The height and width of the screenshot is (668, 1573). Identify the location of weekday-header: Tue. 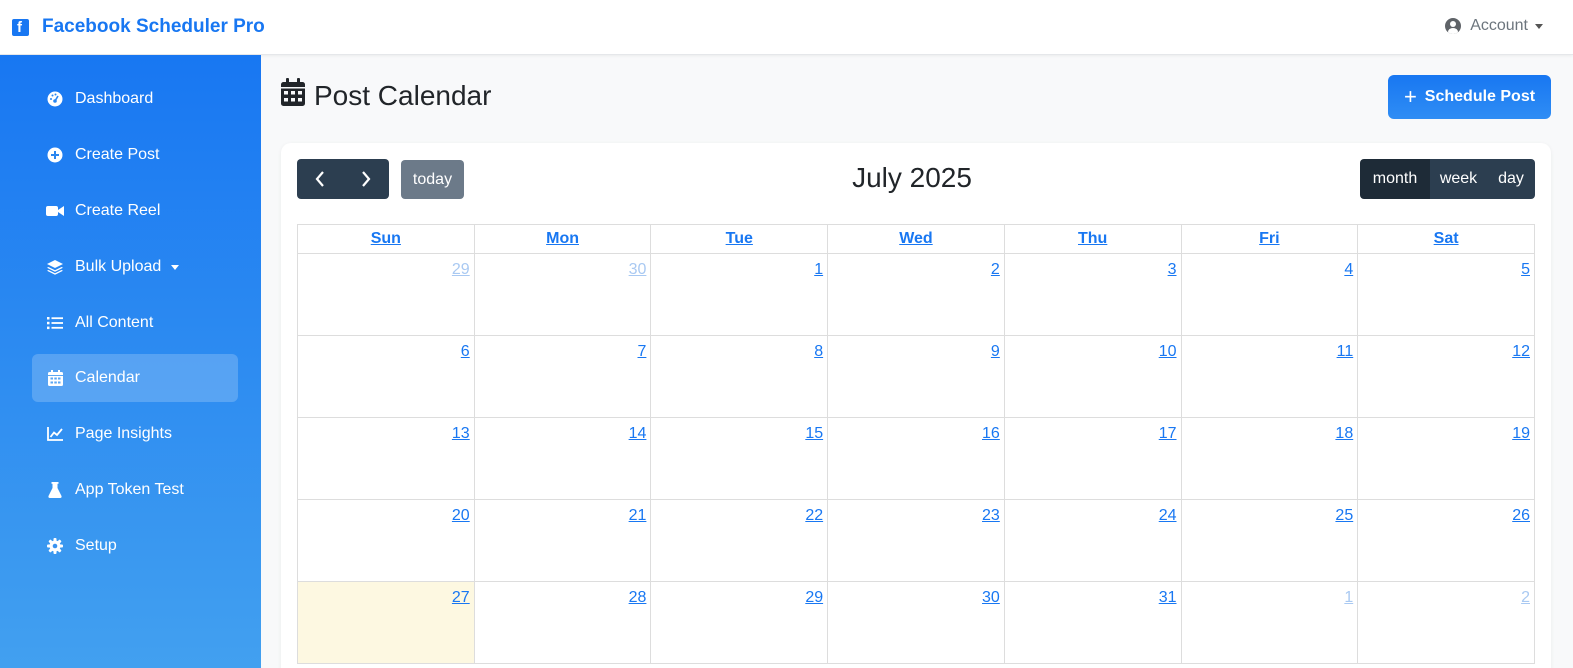
(739, 239).